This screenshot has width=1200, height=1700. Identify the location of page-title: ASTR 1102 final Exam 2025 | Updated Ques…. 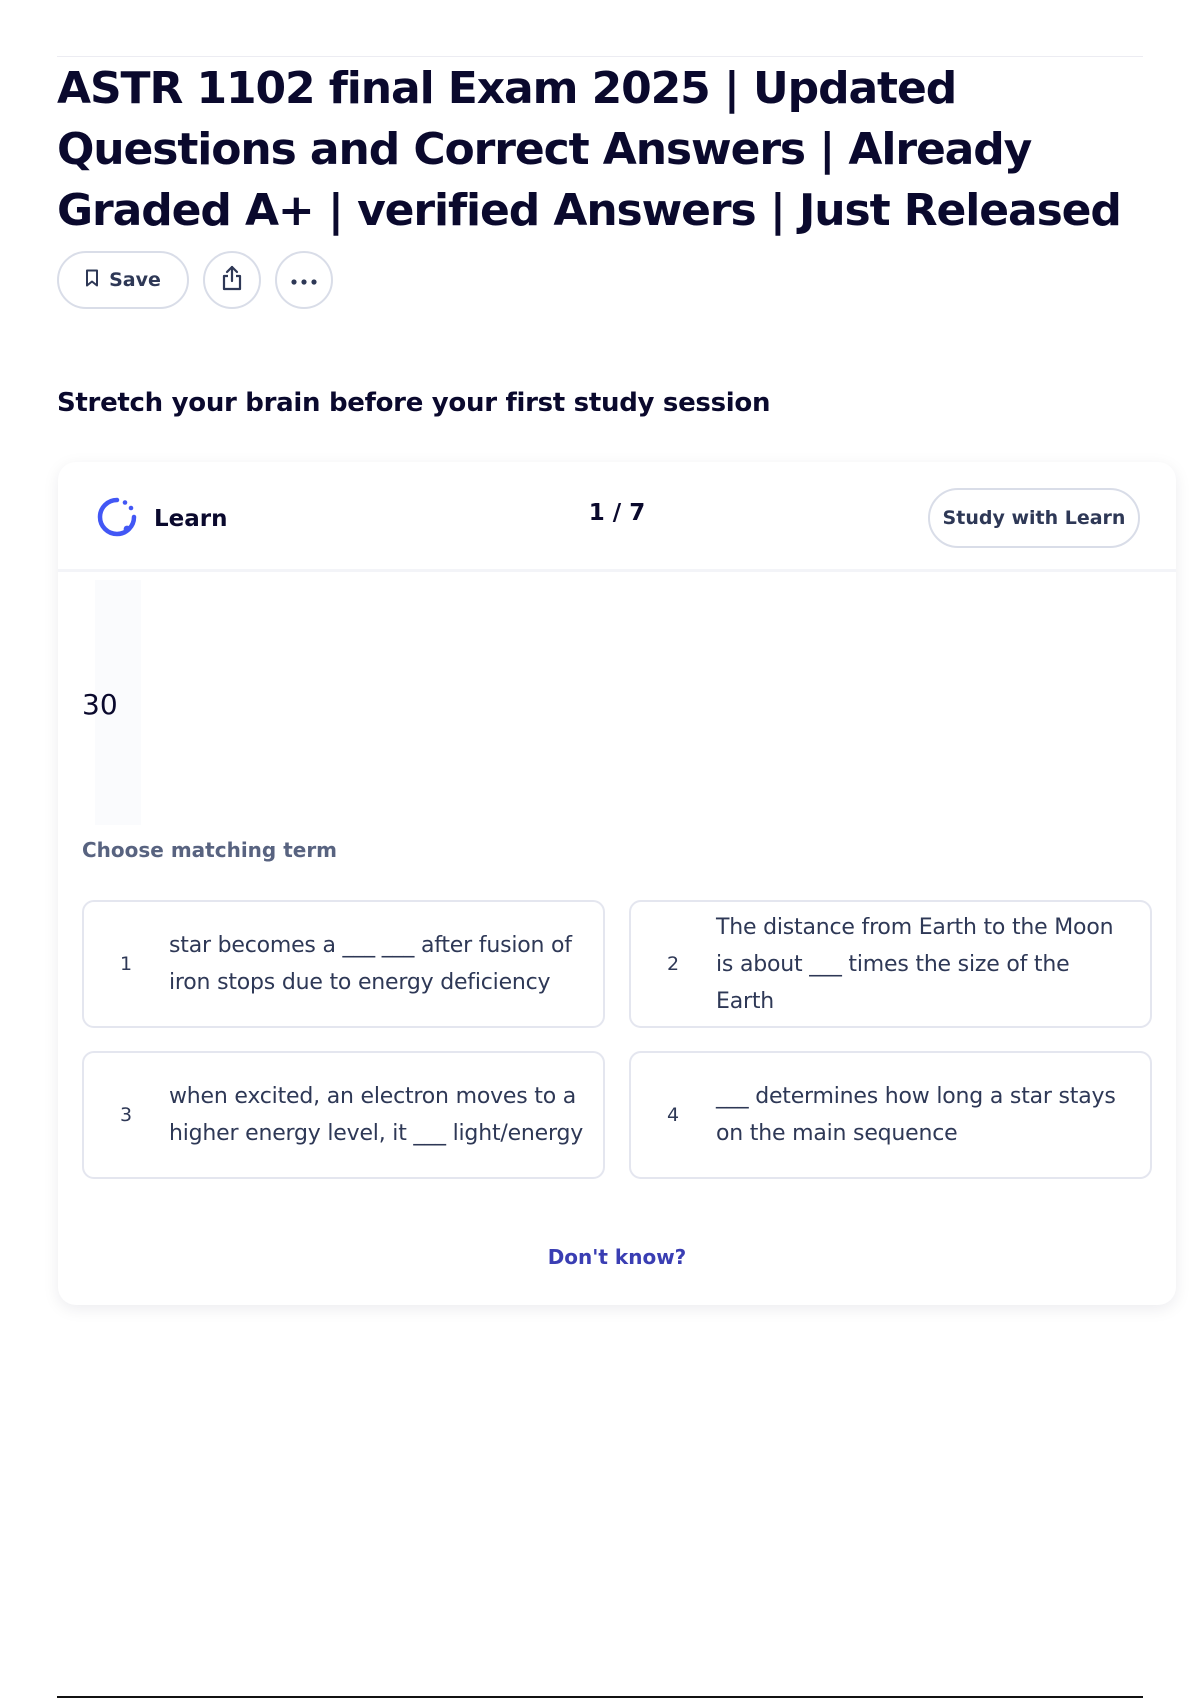
(589, 149).